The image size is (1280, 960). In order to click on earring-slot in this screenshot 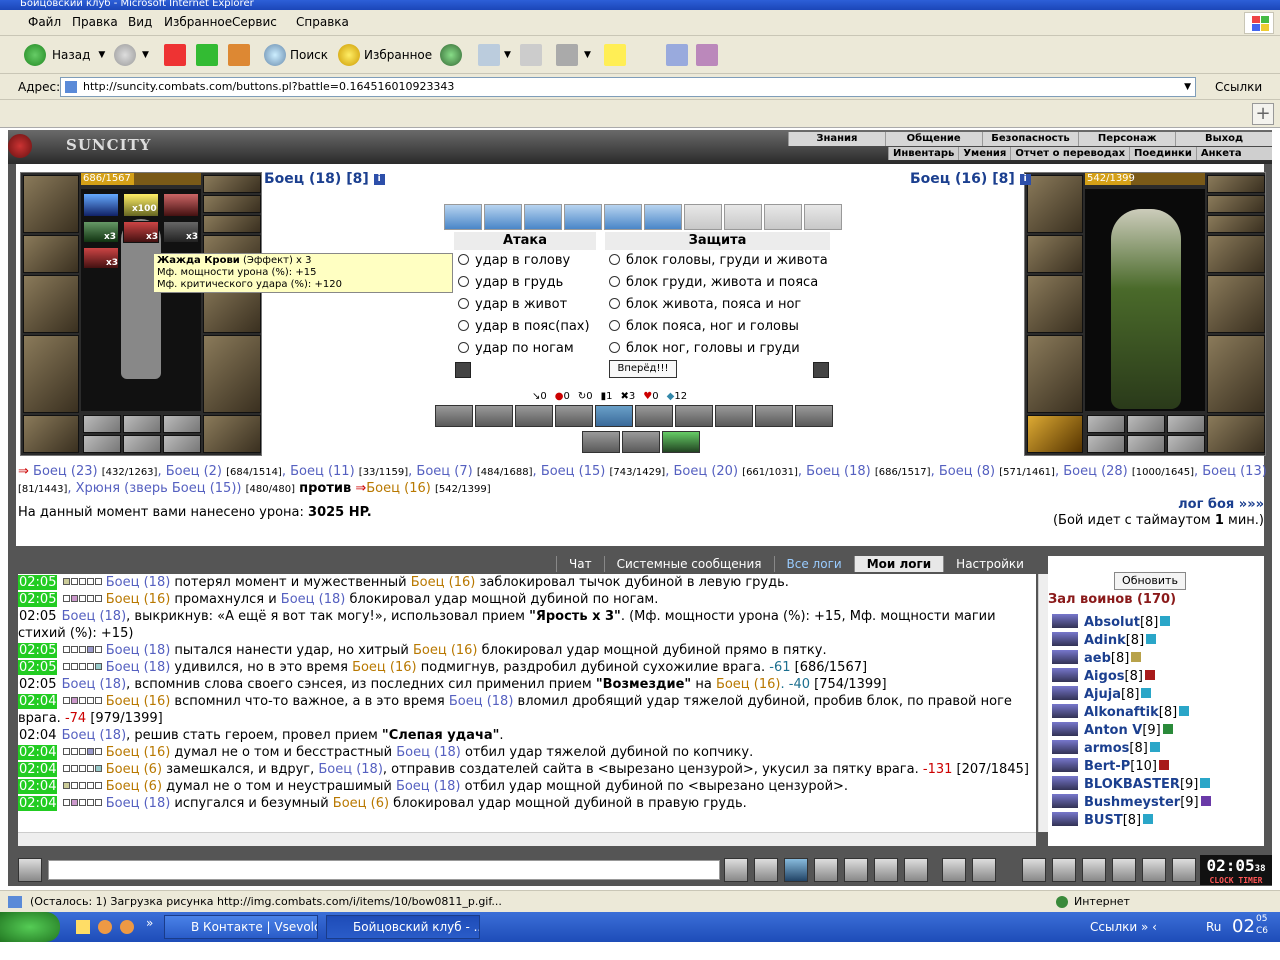, I will do `click(1236, 184)`.